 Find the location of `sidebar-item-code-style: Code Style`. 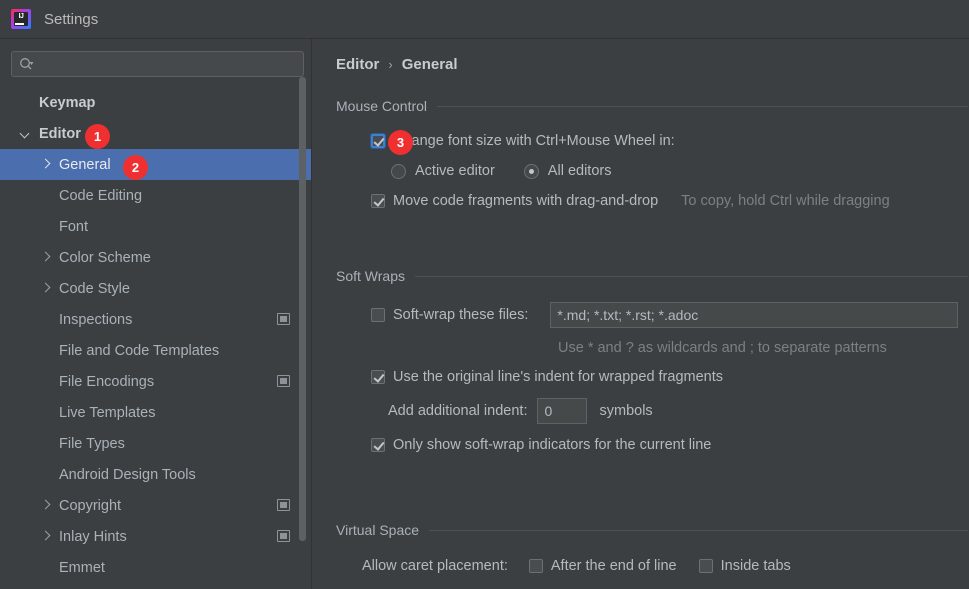

sidebar-item-code-style: Code Style is located at coordinates (155, 288).